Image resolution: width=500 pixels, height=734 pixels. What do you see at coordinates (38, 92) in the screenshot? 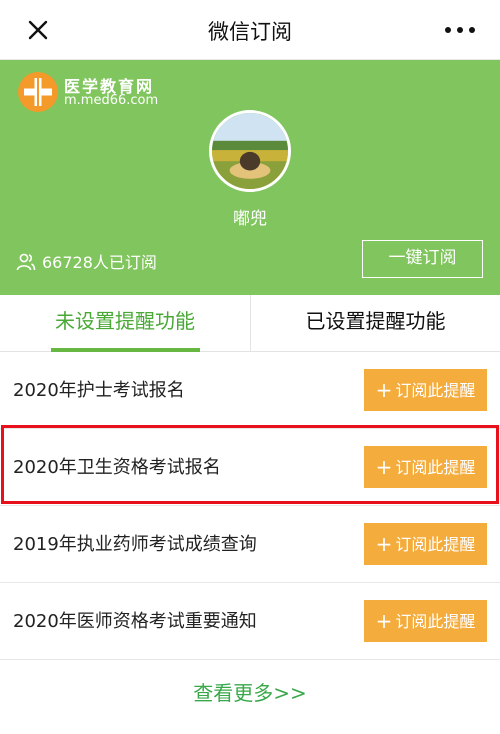
I see `medical-cross-logo-icon` at bounding box center [38, 92].